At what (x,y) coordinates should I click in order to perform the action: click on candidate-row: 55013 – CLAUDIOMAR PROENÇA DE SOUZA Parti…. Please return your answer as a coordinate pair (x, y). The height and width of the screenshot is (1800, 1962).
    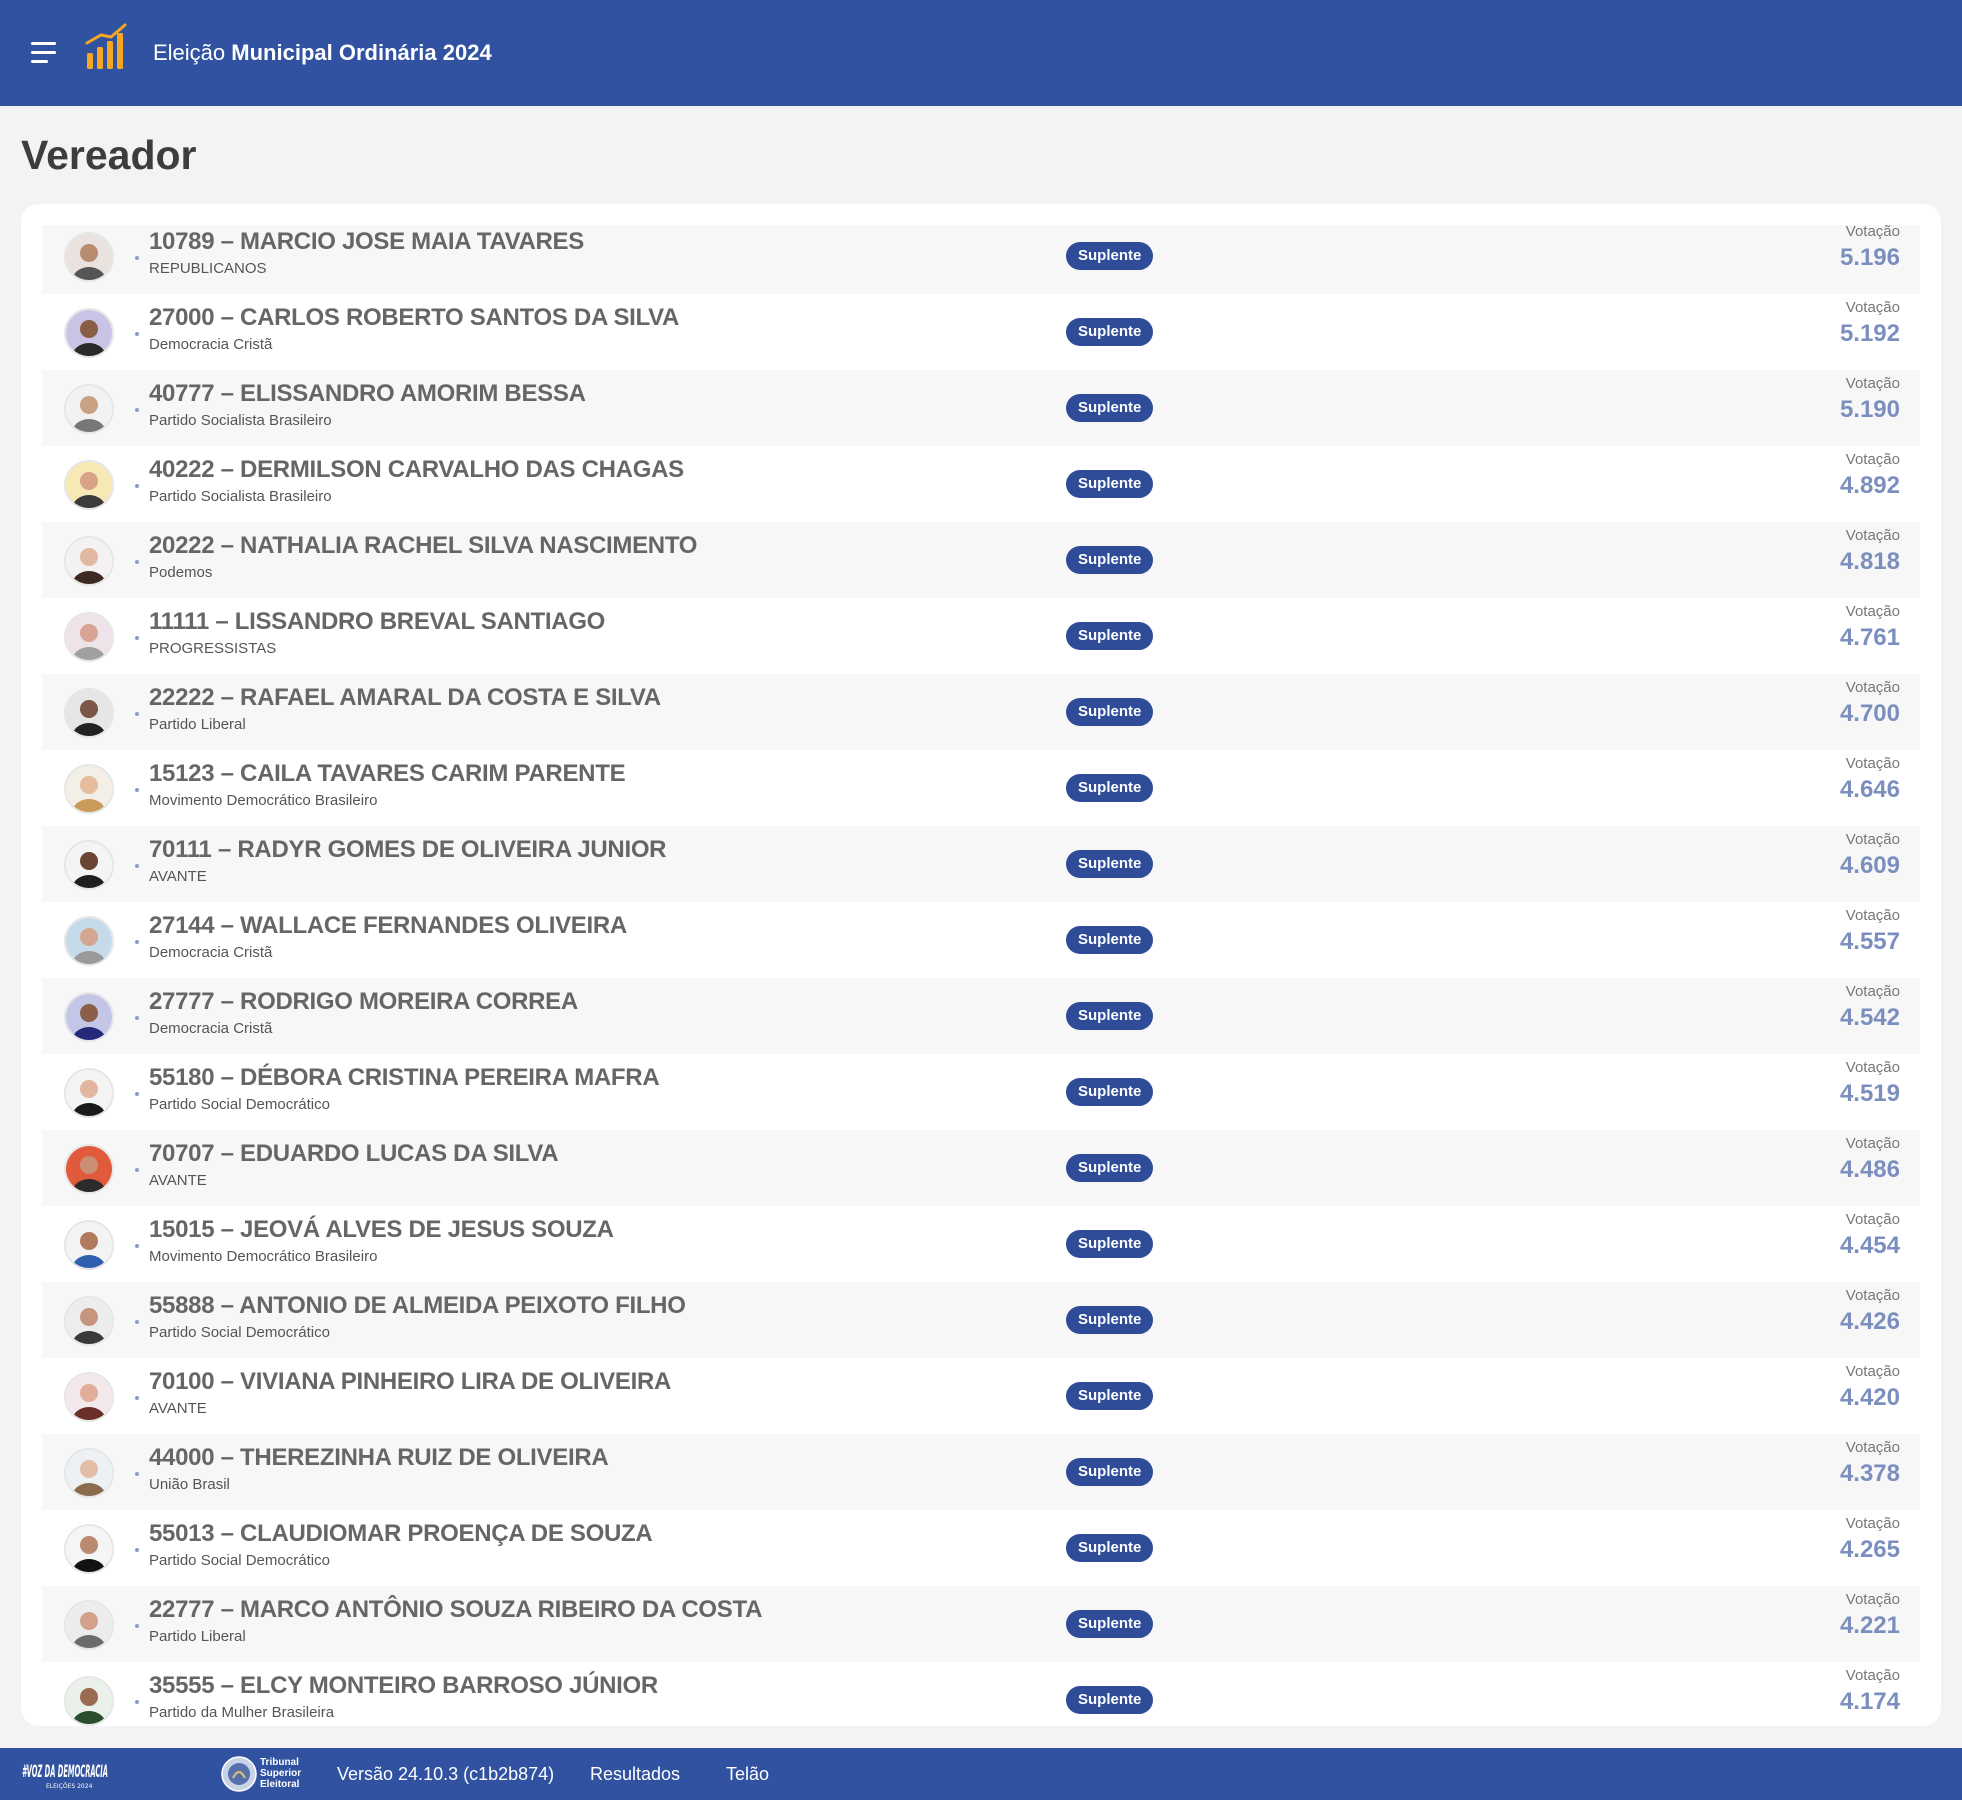
    Looking at the image, I should click on (981, 1548).